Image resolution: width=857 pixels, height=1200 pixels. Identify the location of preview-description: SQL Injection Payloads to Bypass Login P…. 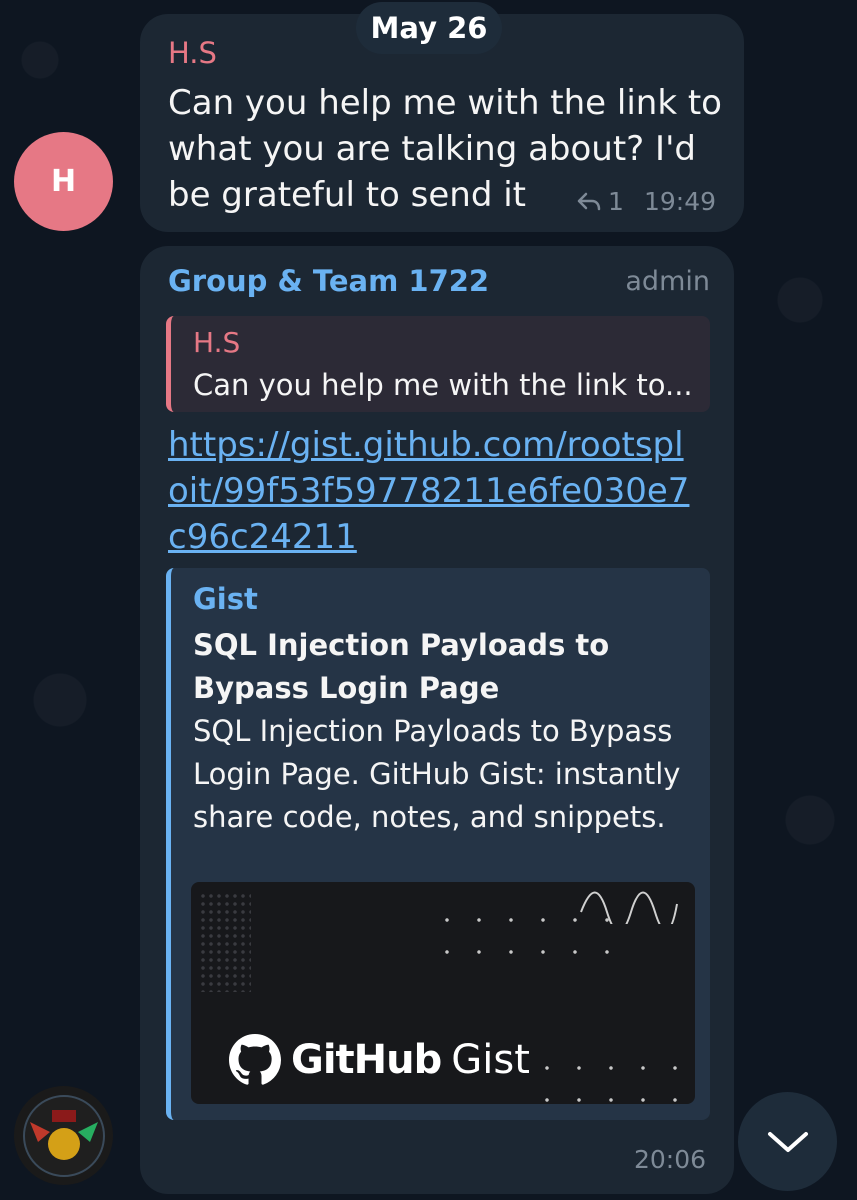
(437, 774).